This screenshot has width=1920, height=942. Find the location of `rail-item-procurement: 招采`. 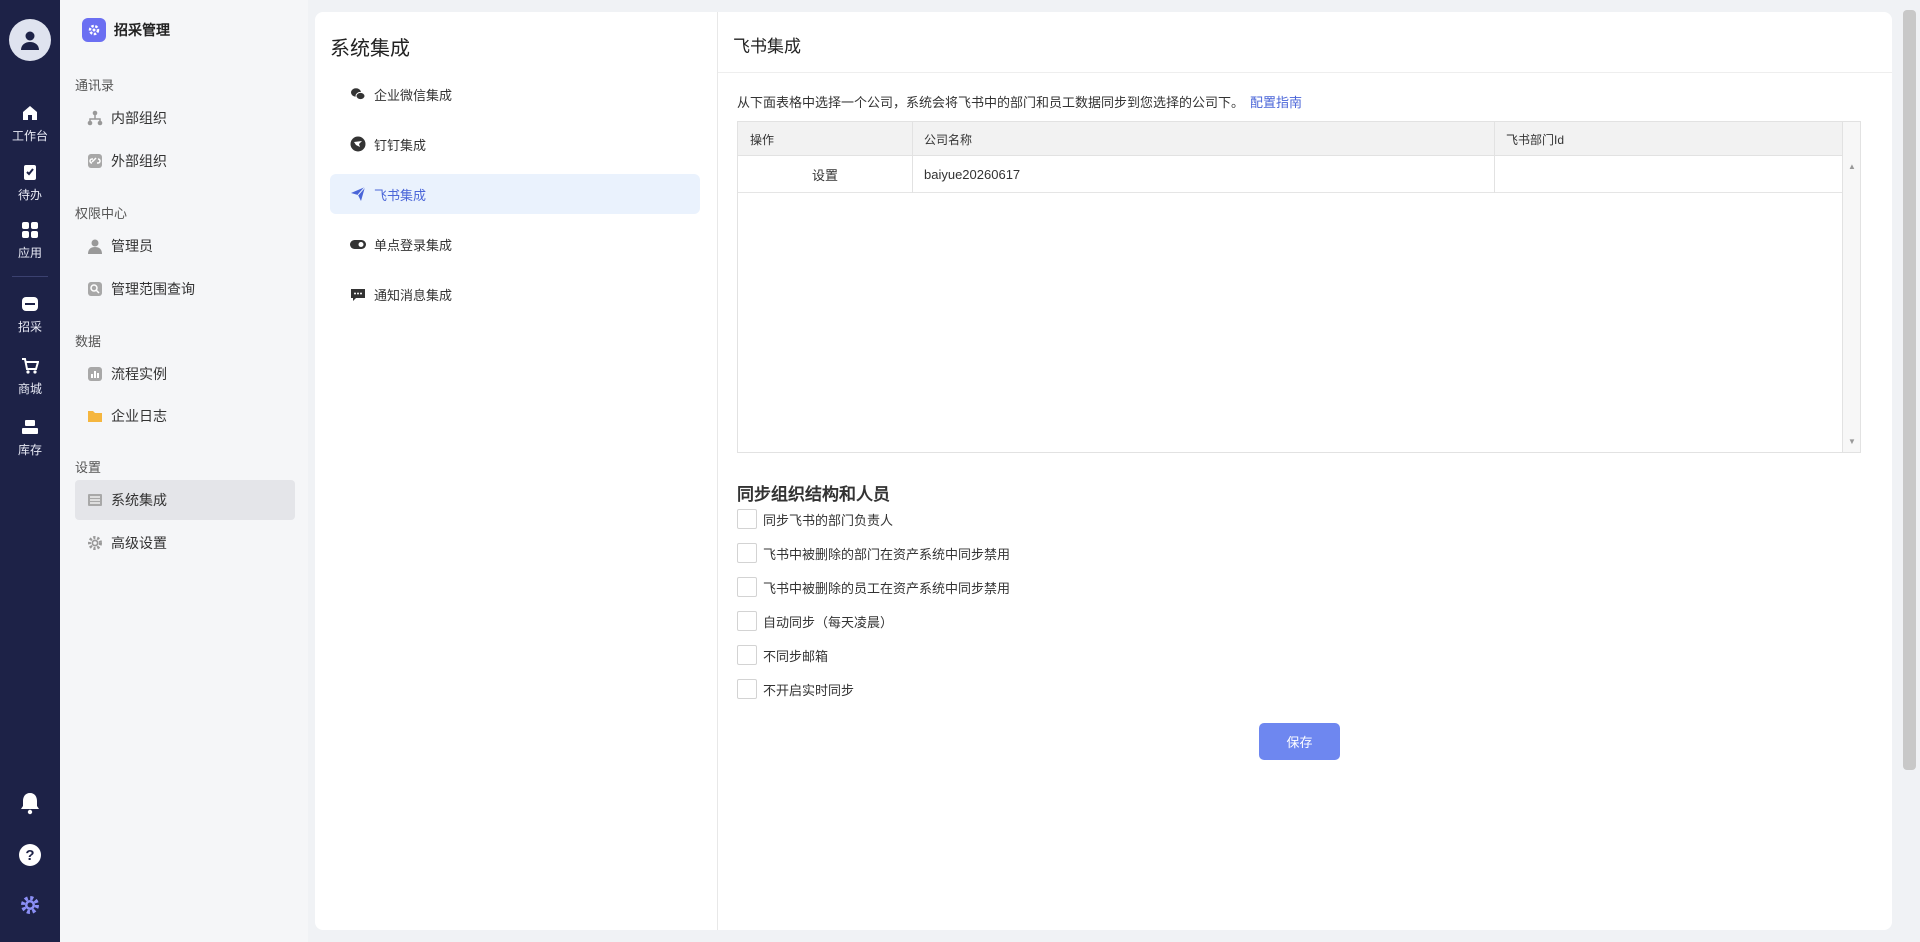

rail-item-procurement: 招采 is located at coordinates (30, 315).